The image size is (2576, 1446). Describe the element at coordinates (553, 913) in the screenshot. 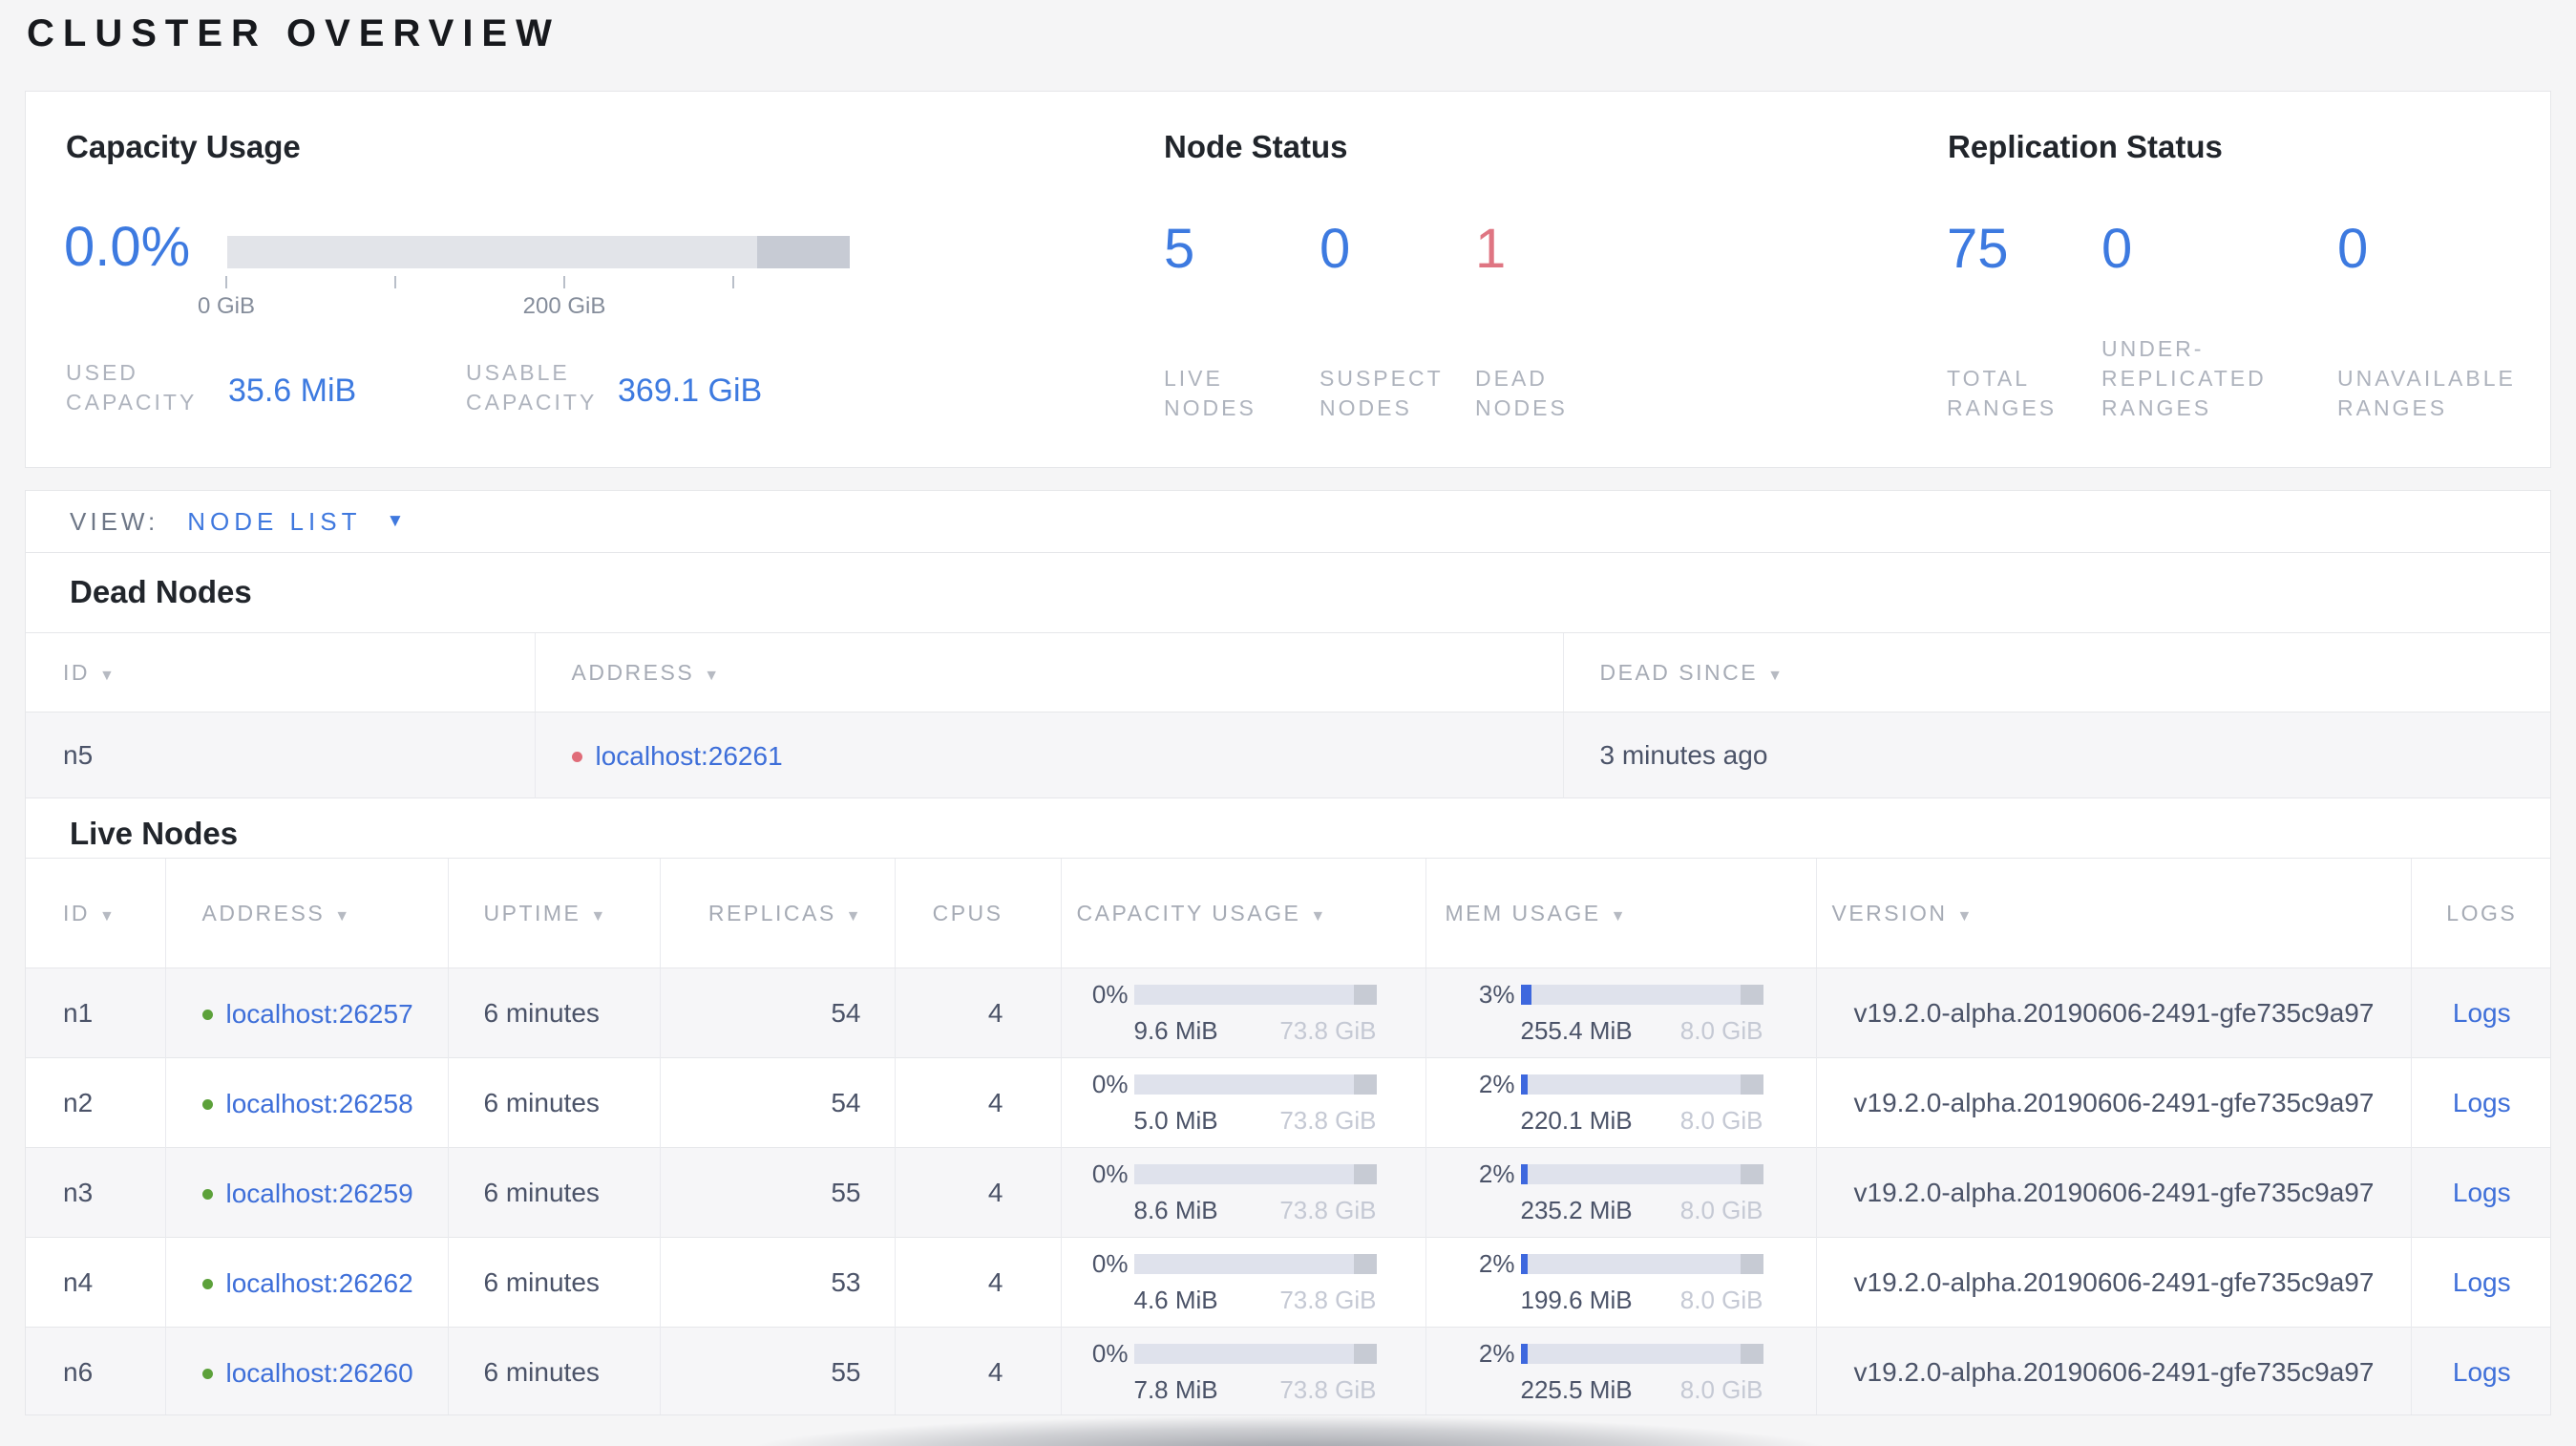

I see `column-header-uptime: UPTIME ▼` at that location.